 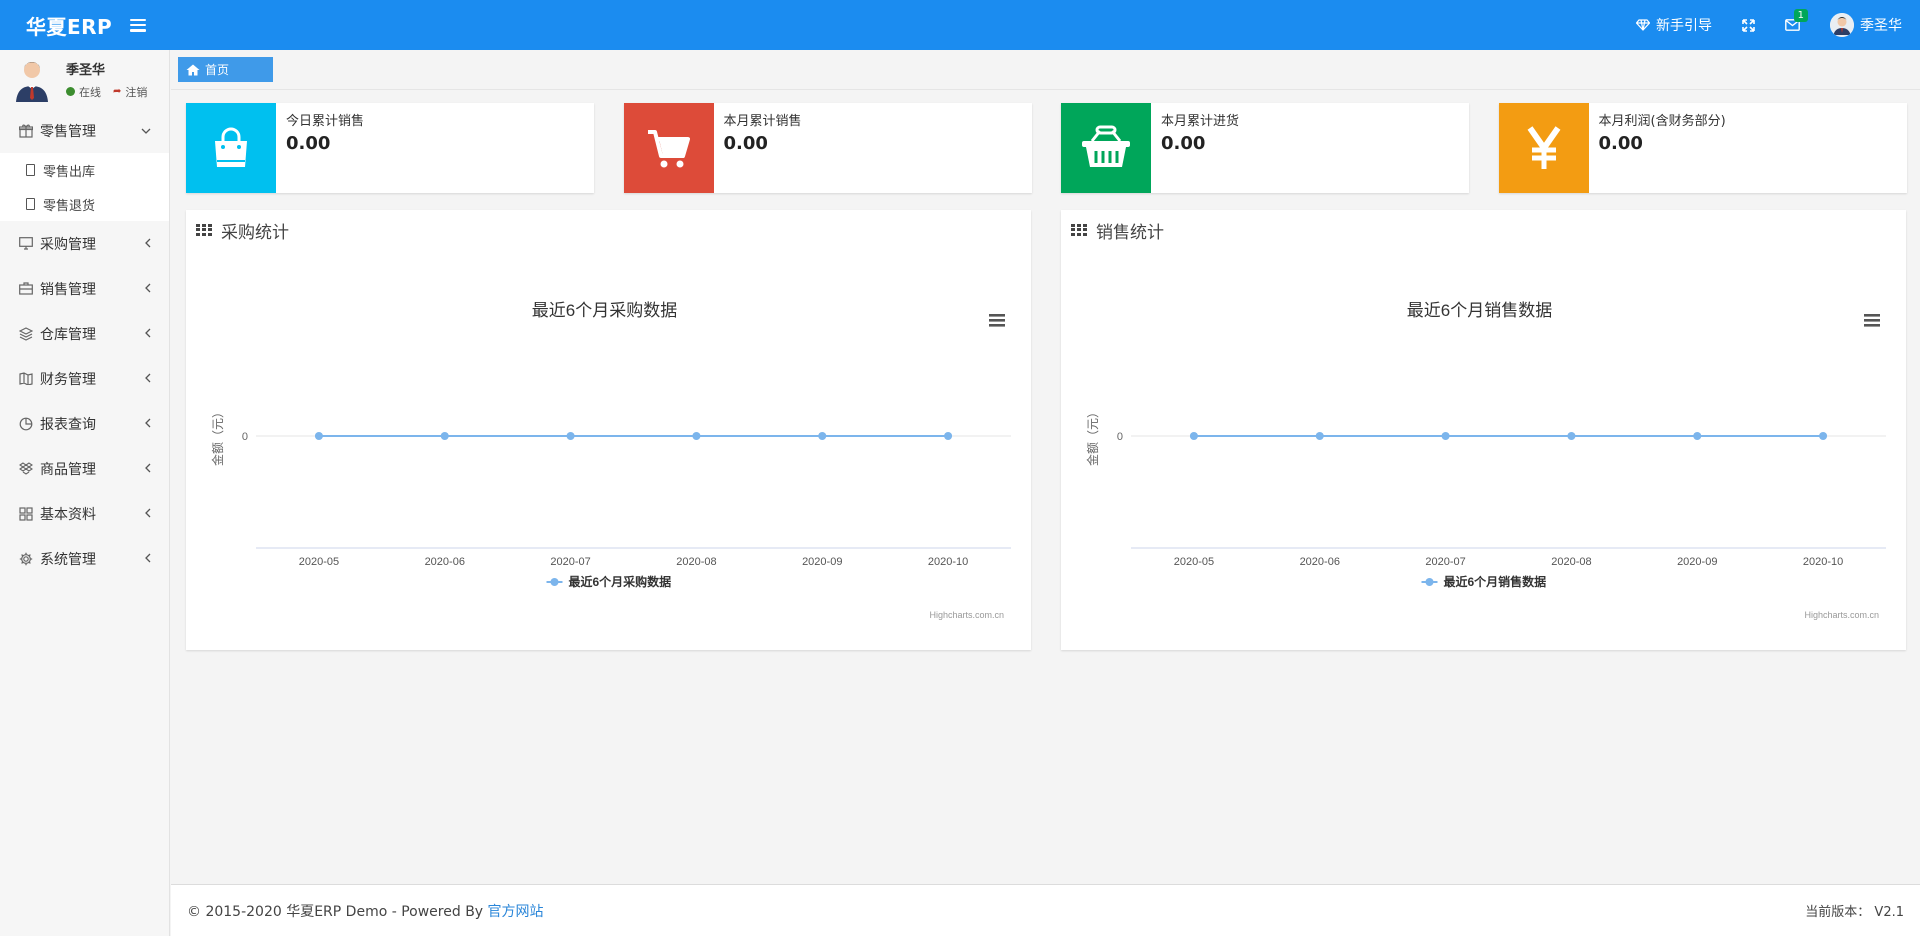 What do you see at coordinates (136, 92) in the screenshot?
I see `logout-link: 注销` at bounding box center [136, 92].